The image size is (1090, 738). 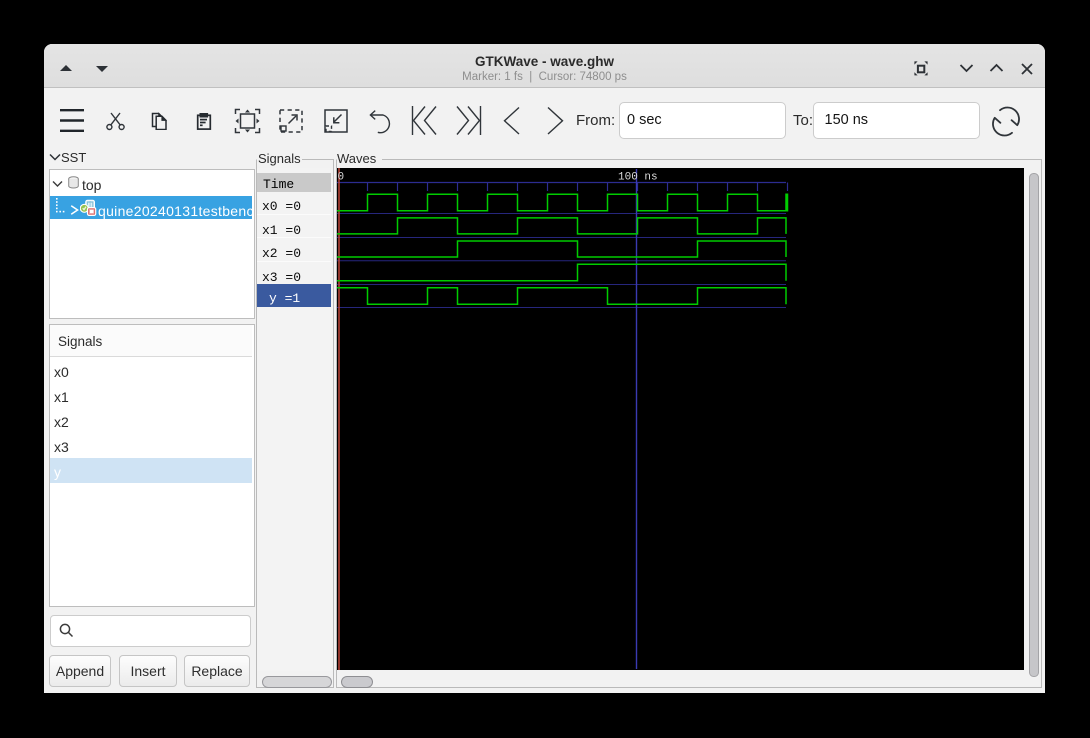 I want to click on svg-text: 100 ns, so click(x=638, y=178).